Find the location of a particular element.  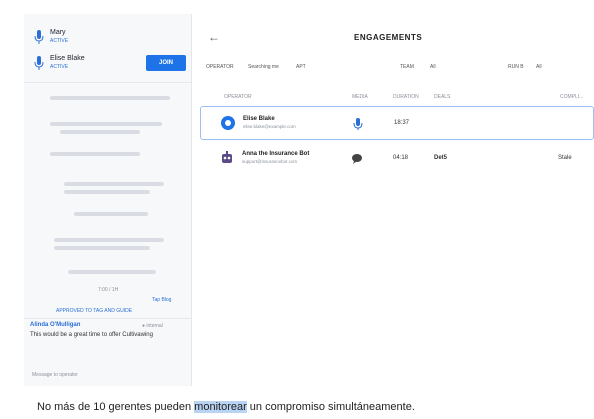

caption-text: un compromiso simultáneamente. is located at coordinates (330, 407).